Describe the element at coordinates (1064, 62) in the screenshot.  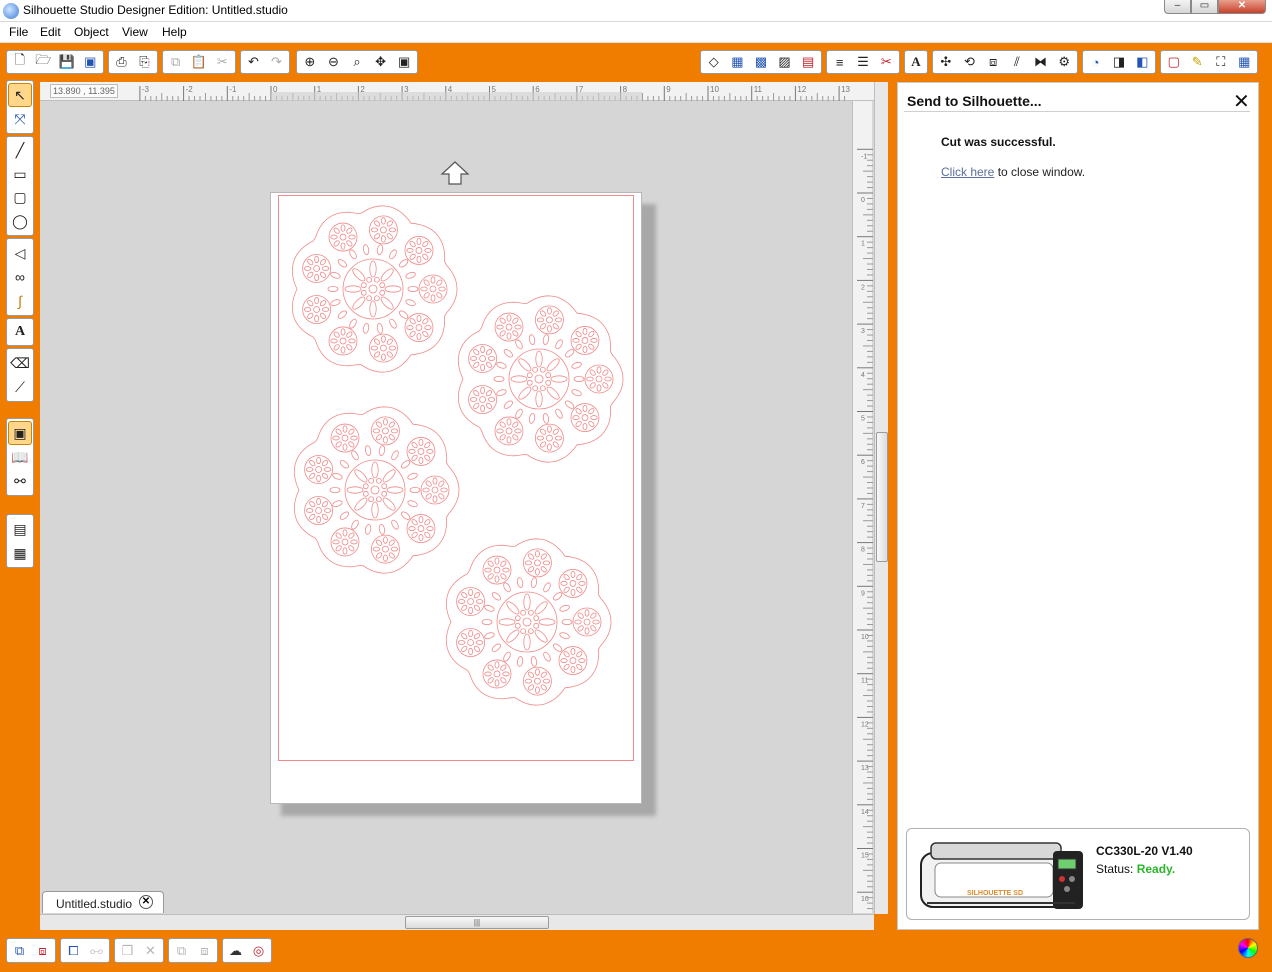
I see `modify-icon: ⚙` at that location.